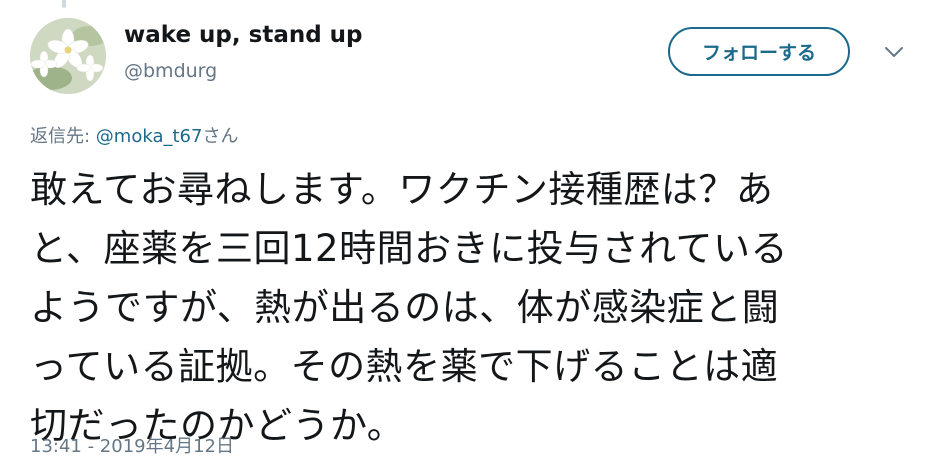  What do you see at coordinates (64, 4) in the screenshot?
I see `thread-connector-line` at bounding box center [64, 4].